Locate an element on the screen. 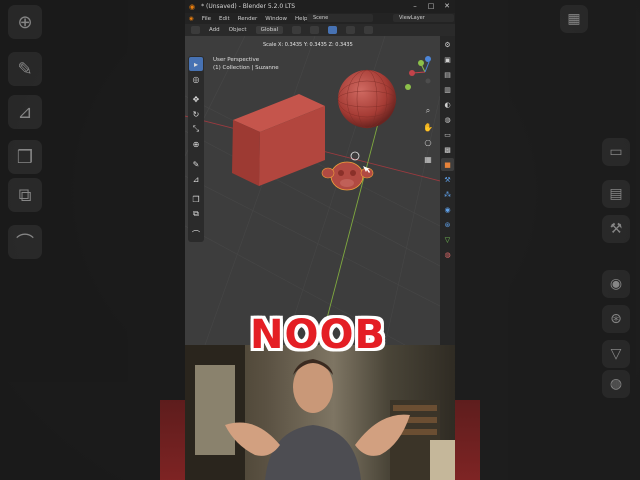  modifier-props-icon: ⚒ is located at coordinates (447, 179).